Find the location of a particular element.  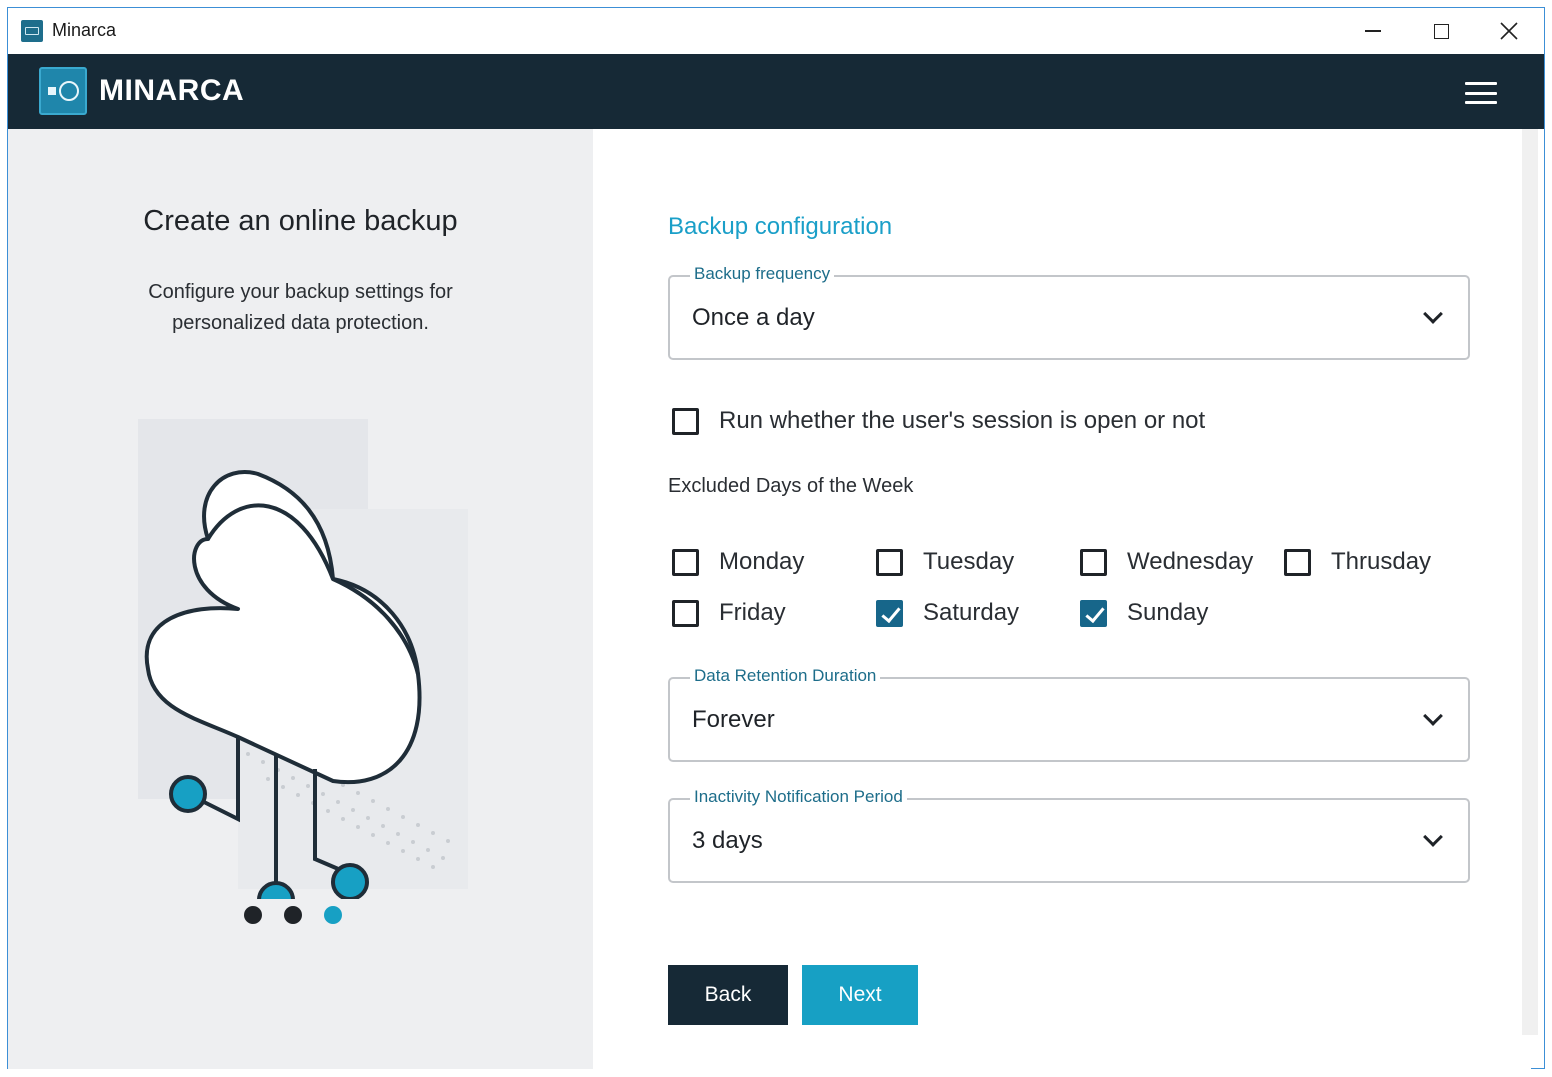

backup-frequency-value: Once a day is located at coordinates (753, 317).